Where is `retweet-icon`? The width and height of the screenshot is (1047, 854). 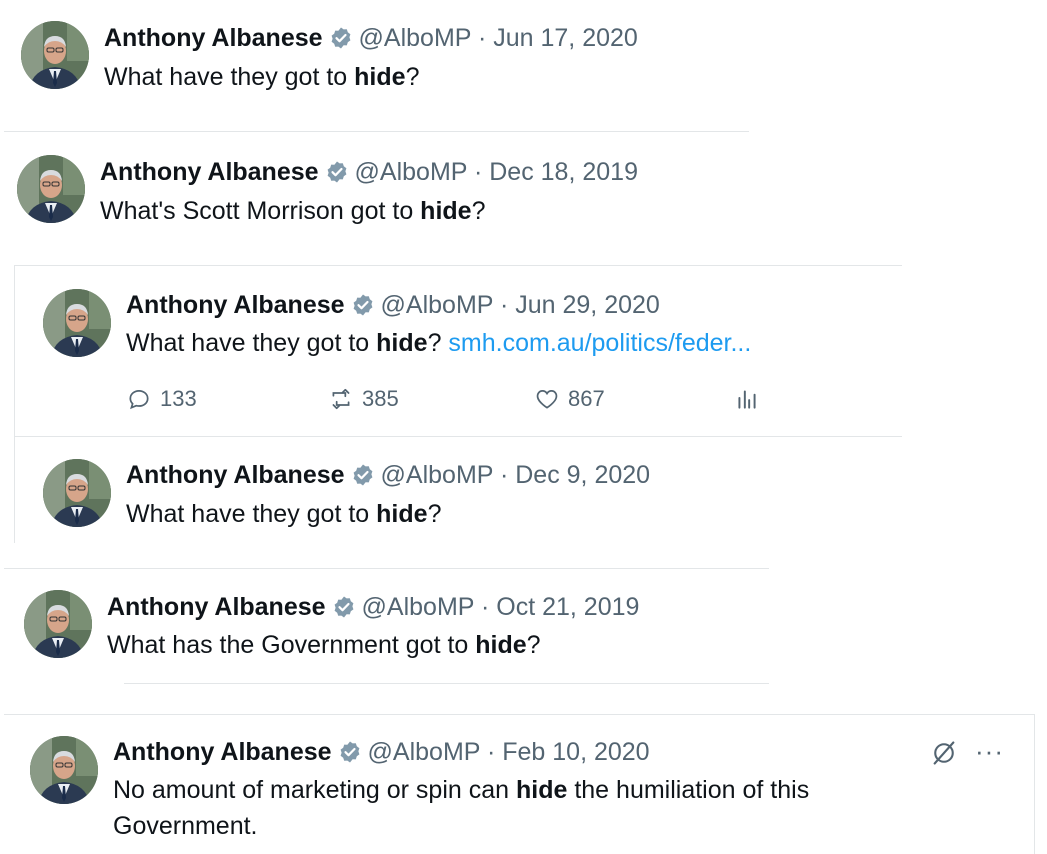
retweet-icon is located at coordinates (341, 399).